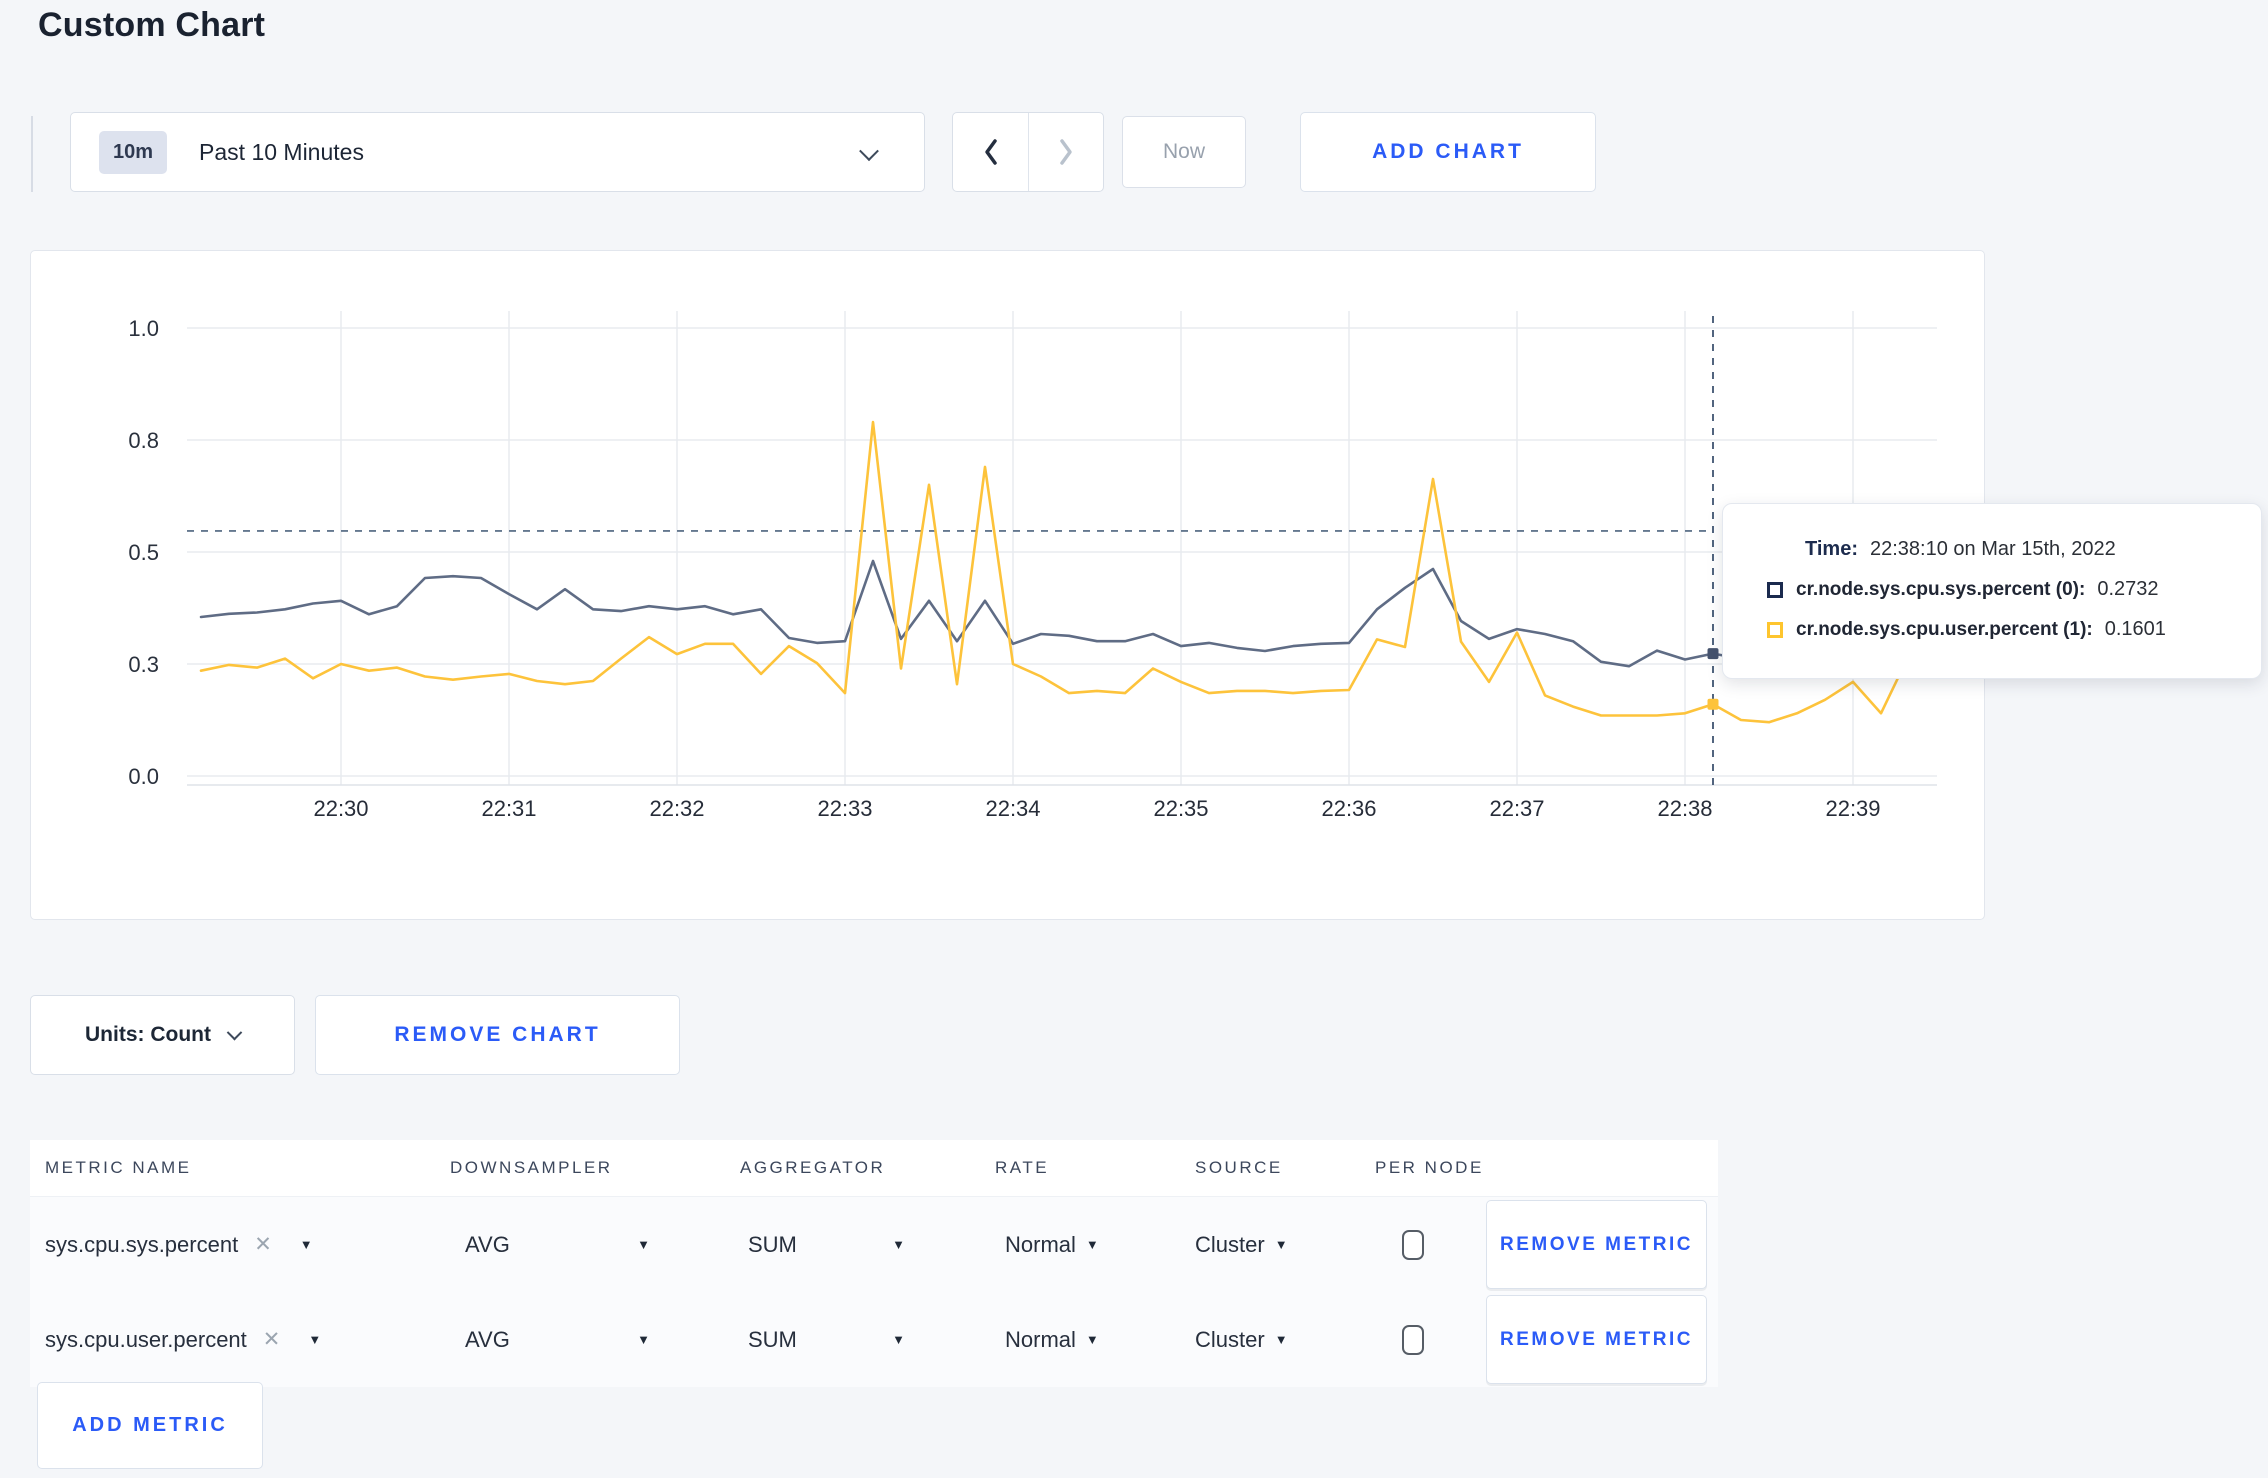 This screenshot has width=2268, height=1478. Describe the element at coordinates (1775, 589) in the screenshot. I see `series-sys-swatch-icon` at that location.